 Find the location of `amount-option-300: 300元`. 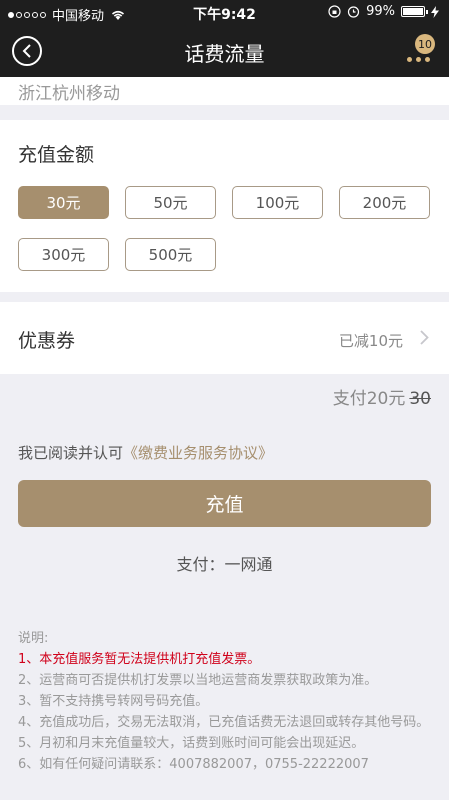

amount-option-300: 300元 is located at coordinates (63, 254).